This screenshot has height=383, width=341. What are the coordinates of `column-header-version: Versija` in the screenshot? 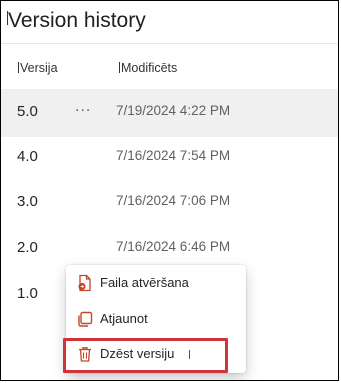 It's located at (38, 68).